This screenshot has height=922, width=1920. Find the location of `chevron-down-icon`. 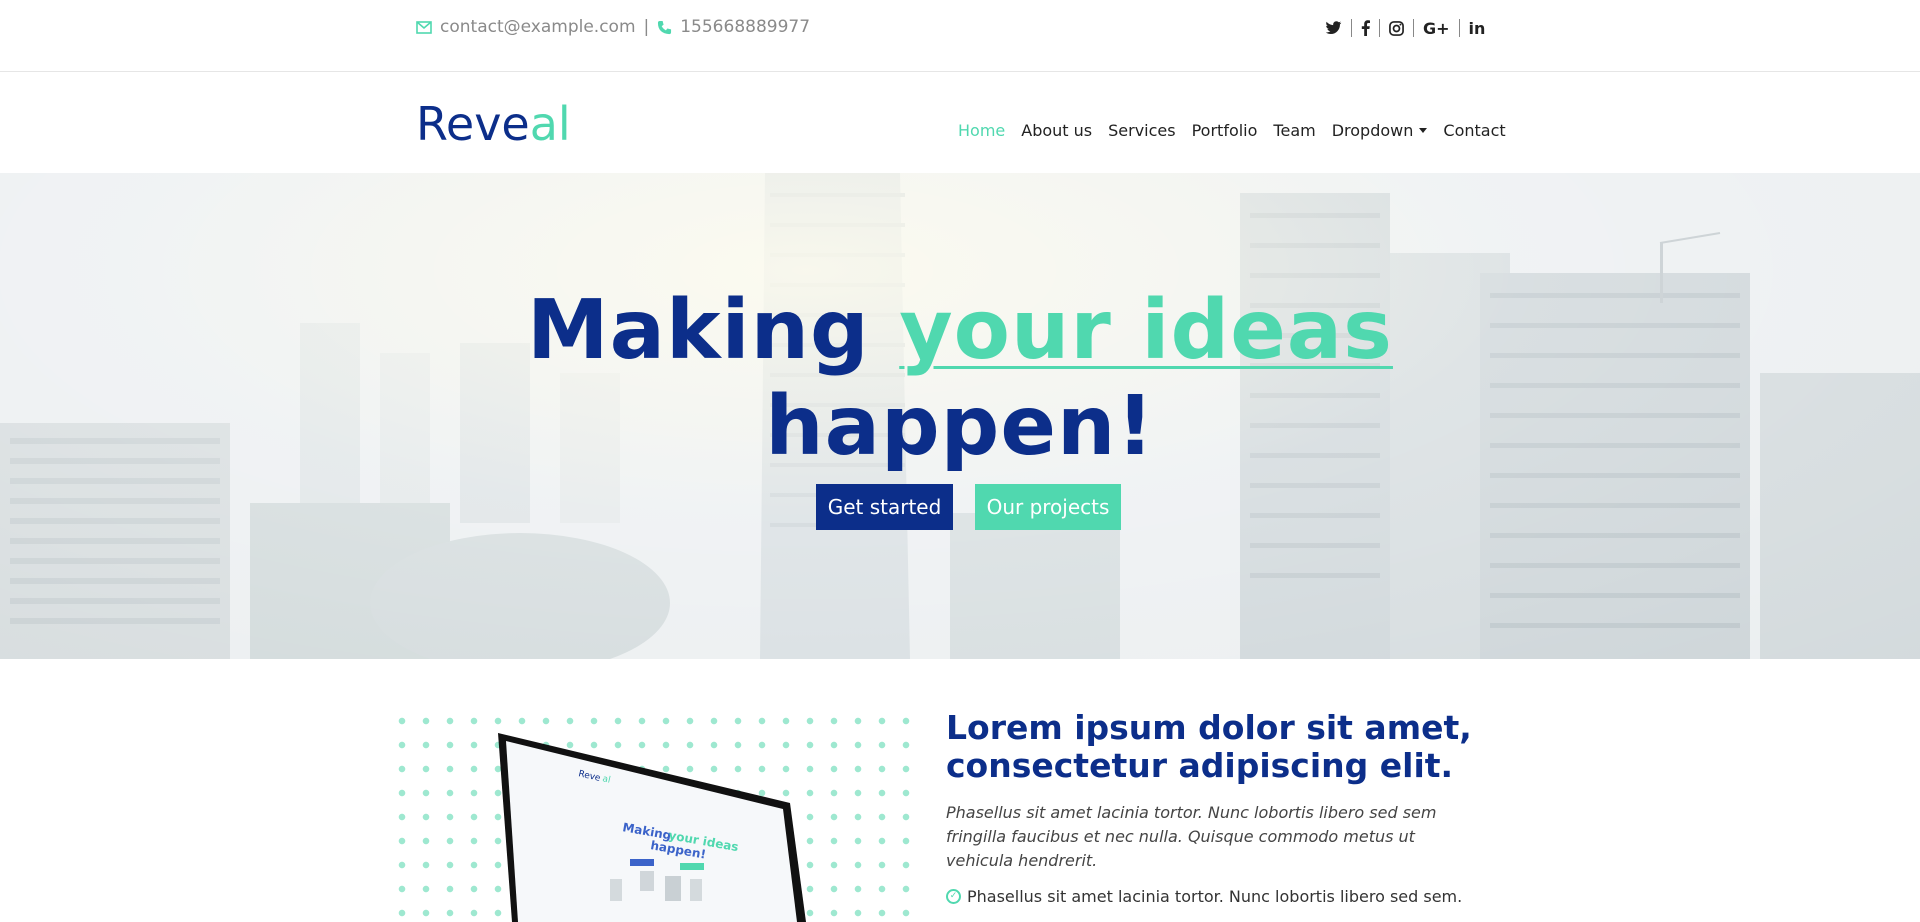

chevron-down-icon is located at coordinates (1423, 130).